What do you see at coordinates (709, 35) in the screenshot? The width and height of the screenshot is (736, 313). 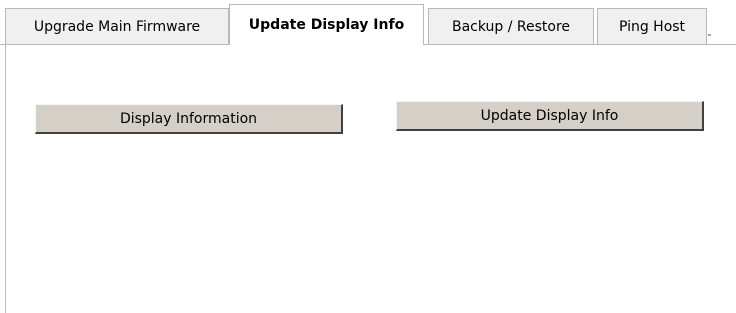 I see `tab-strip-marker` at bounding box center [709, 35].